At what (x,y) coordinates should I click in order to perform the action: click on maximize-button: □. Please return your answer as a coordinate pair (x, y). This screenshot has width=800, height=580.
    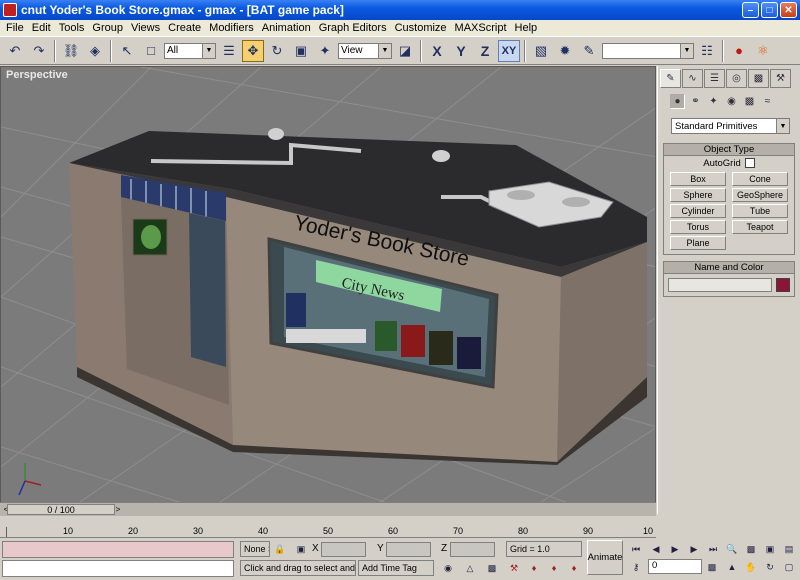
    Looking at the image, I should click on (769, 10).